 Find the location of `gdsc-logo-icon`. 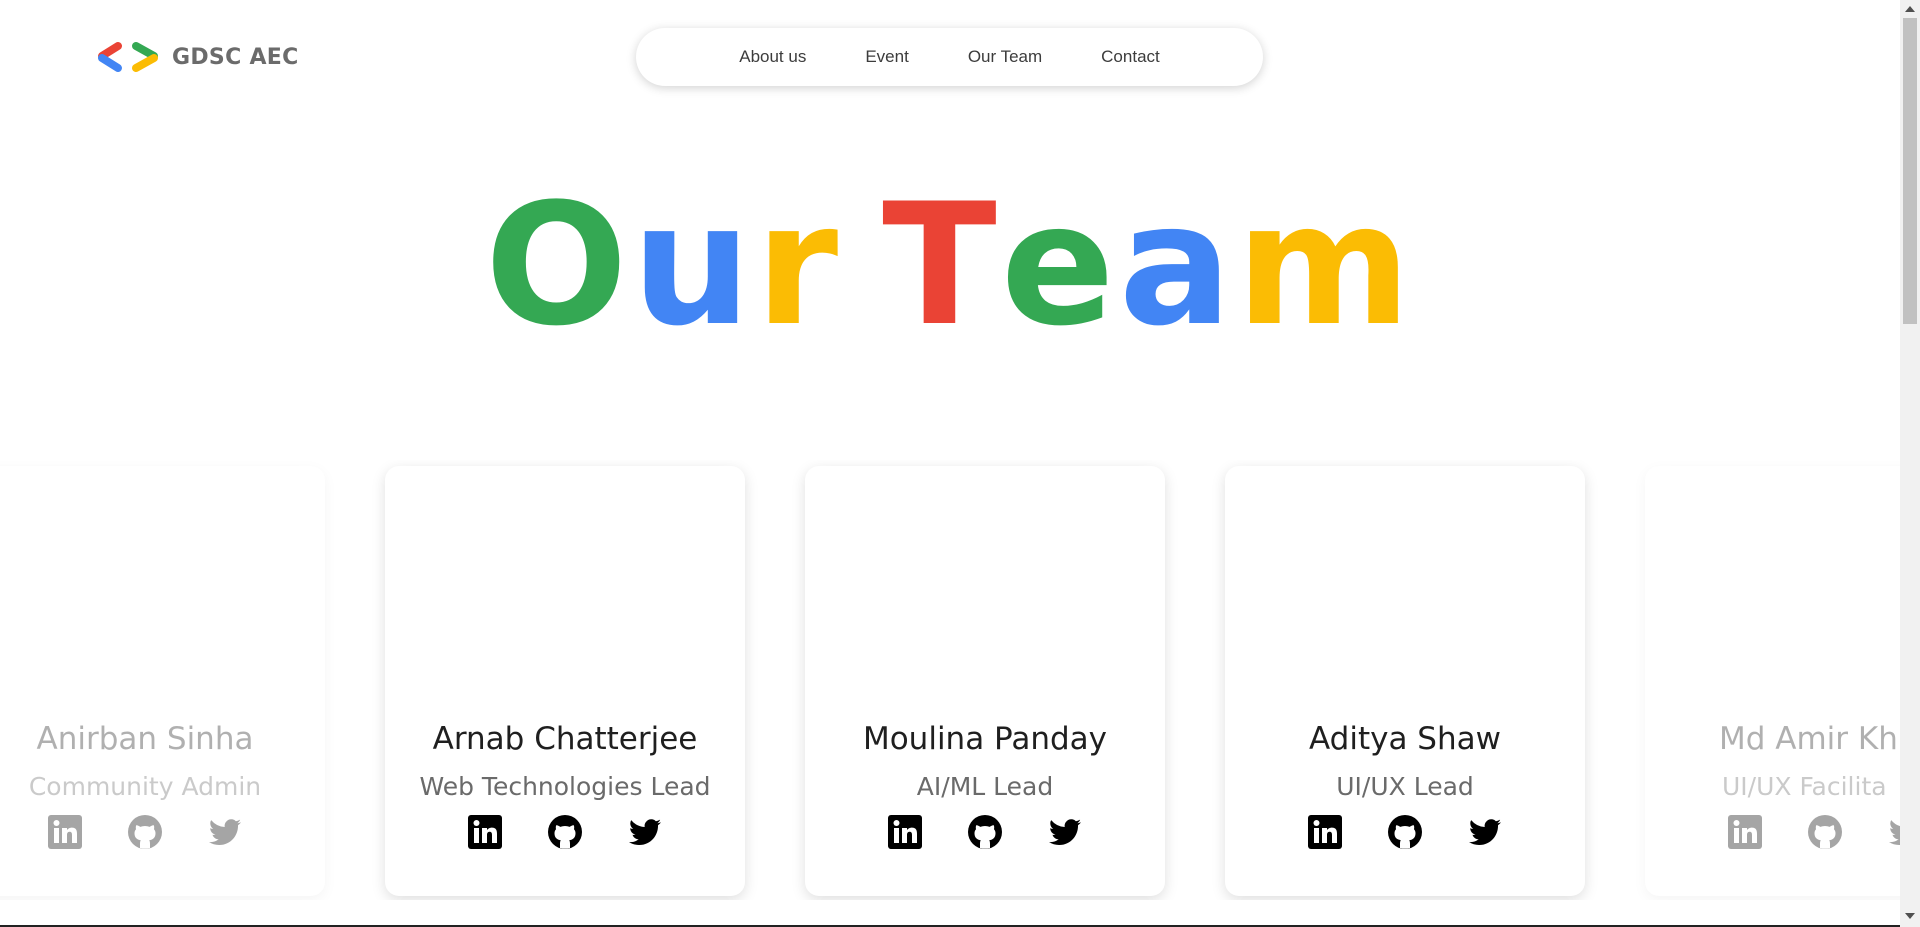

gdsc-logo-icon is located at coordinates (128, 57).